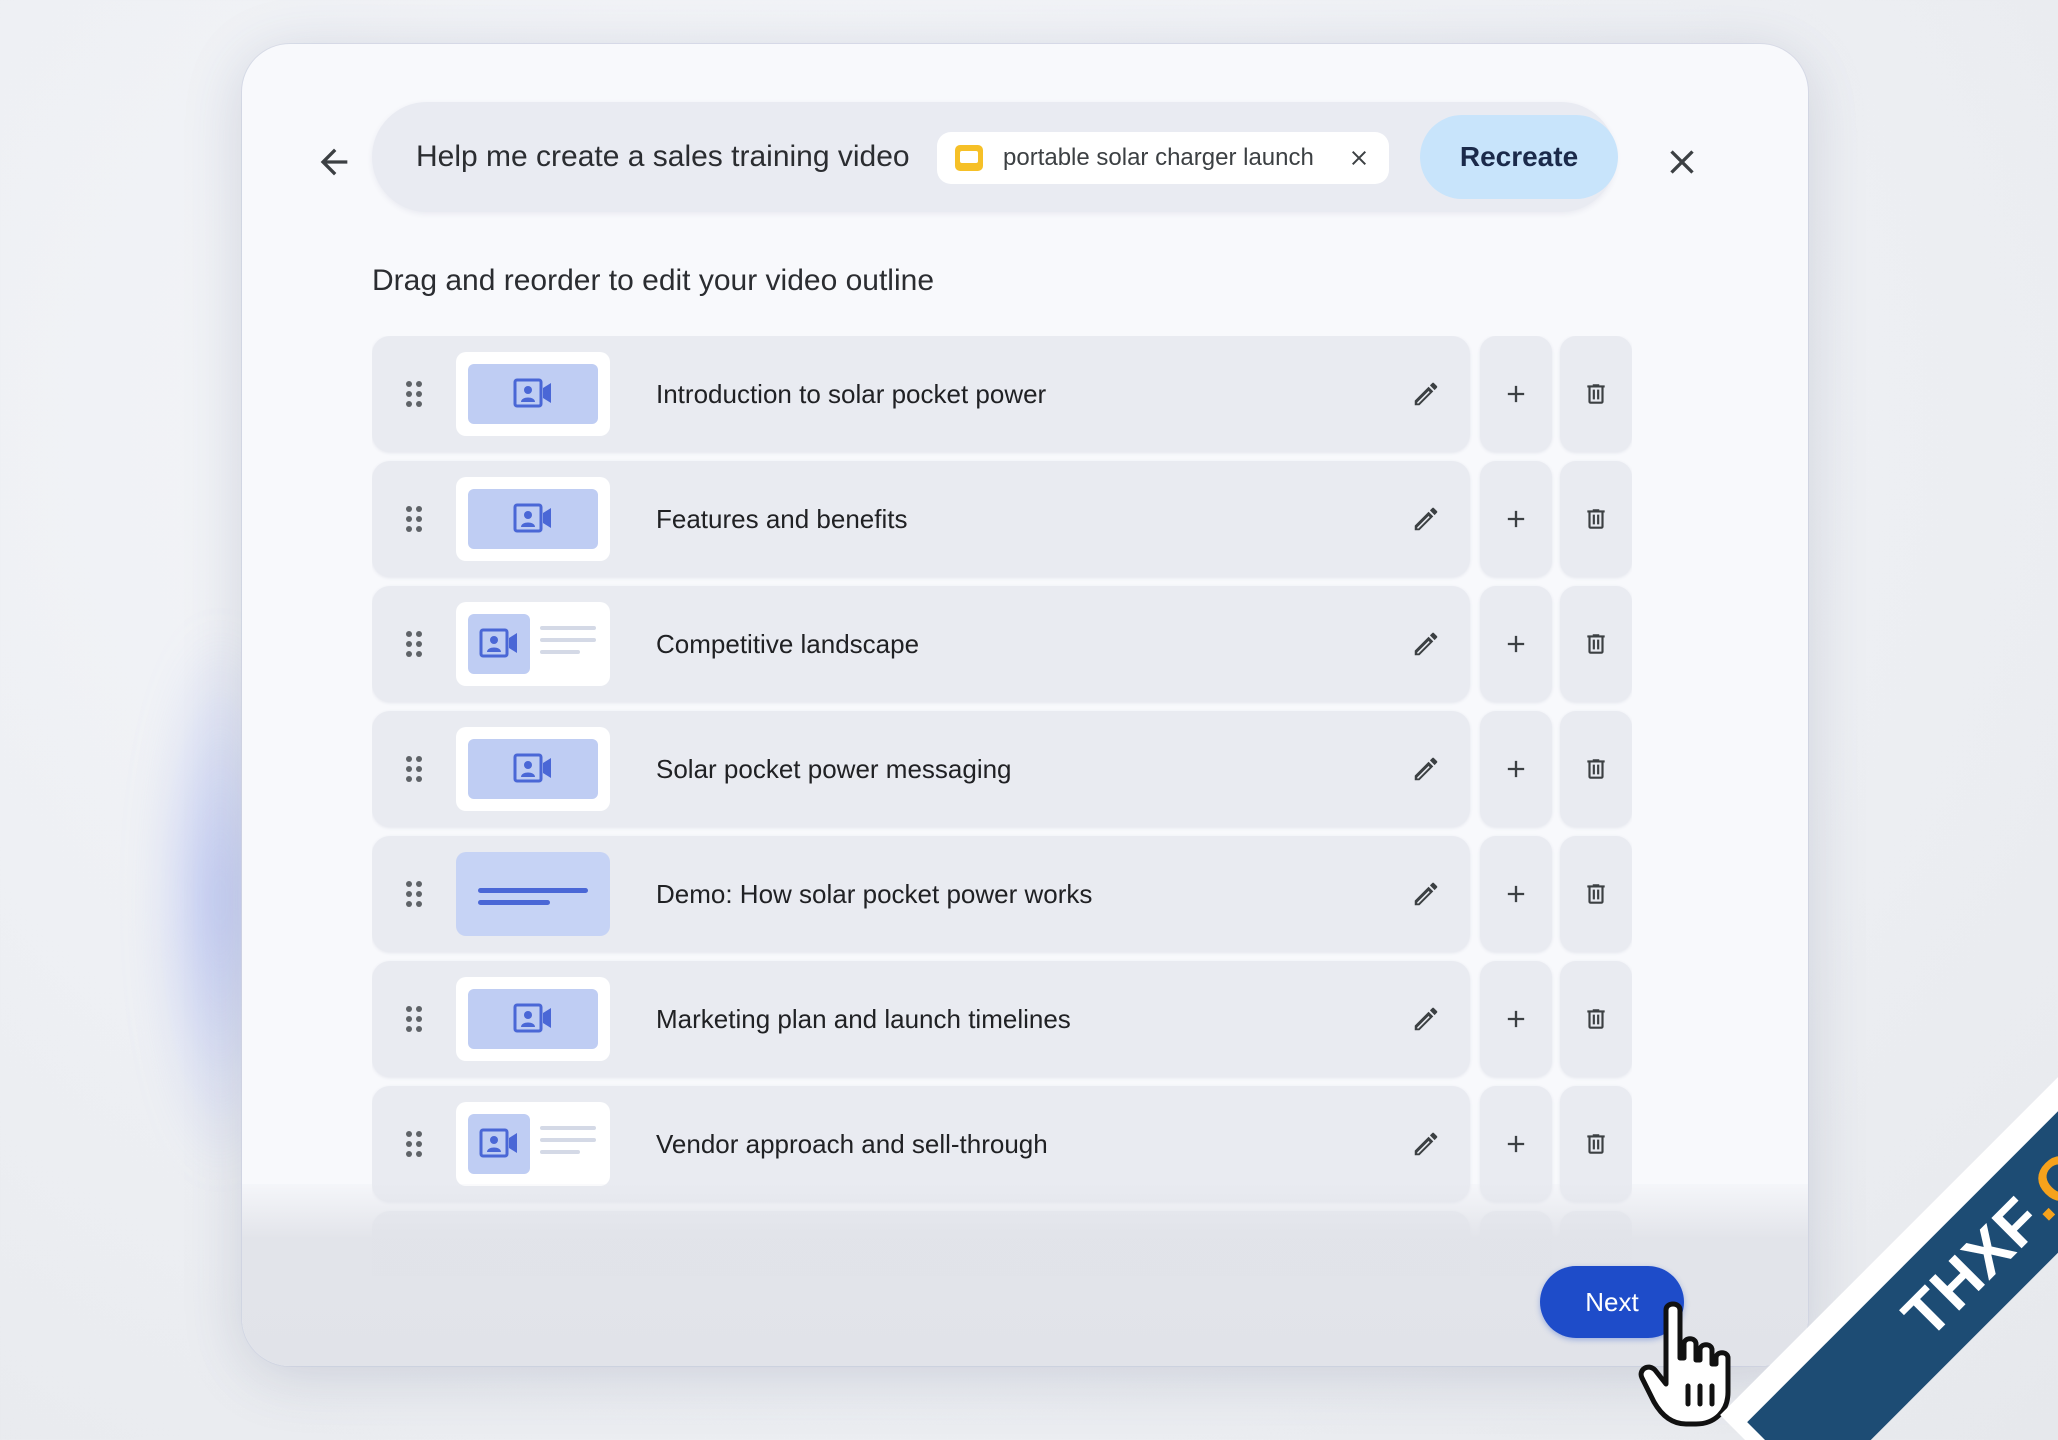 The width and height of the screenshot is (2058, 1440). What do you see at coordinates (834, 769) in the screenshot?
I see `outline-row-title: Solar pocket power messaging` at bounding box center [834, 769].